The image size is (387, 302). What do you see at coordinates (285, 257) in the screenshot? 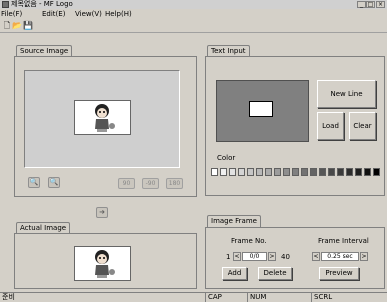
I see `frame-max-label: 40` at bounding box center [285, 257].